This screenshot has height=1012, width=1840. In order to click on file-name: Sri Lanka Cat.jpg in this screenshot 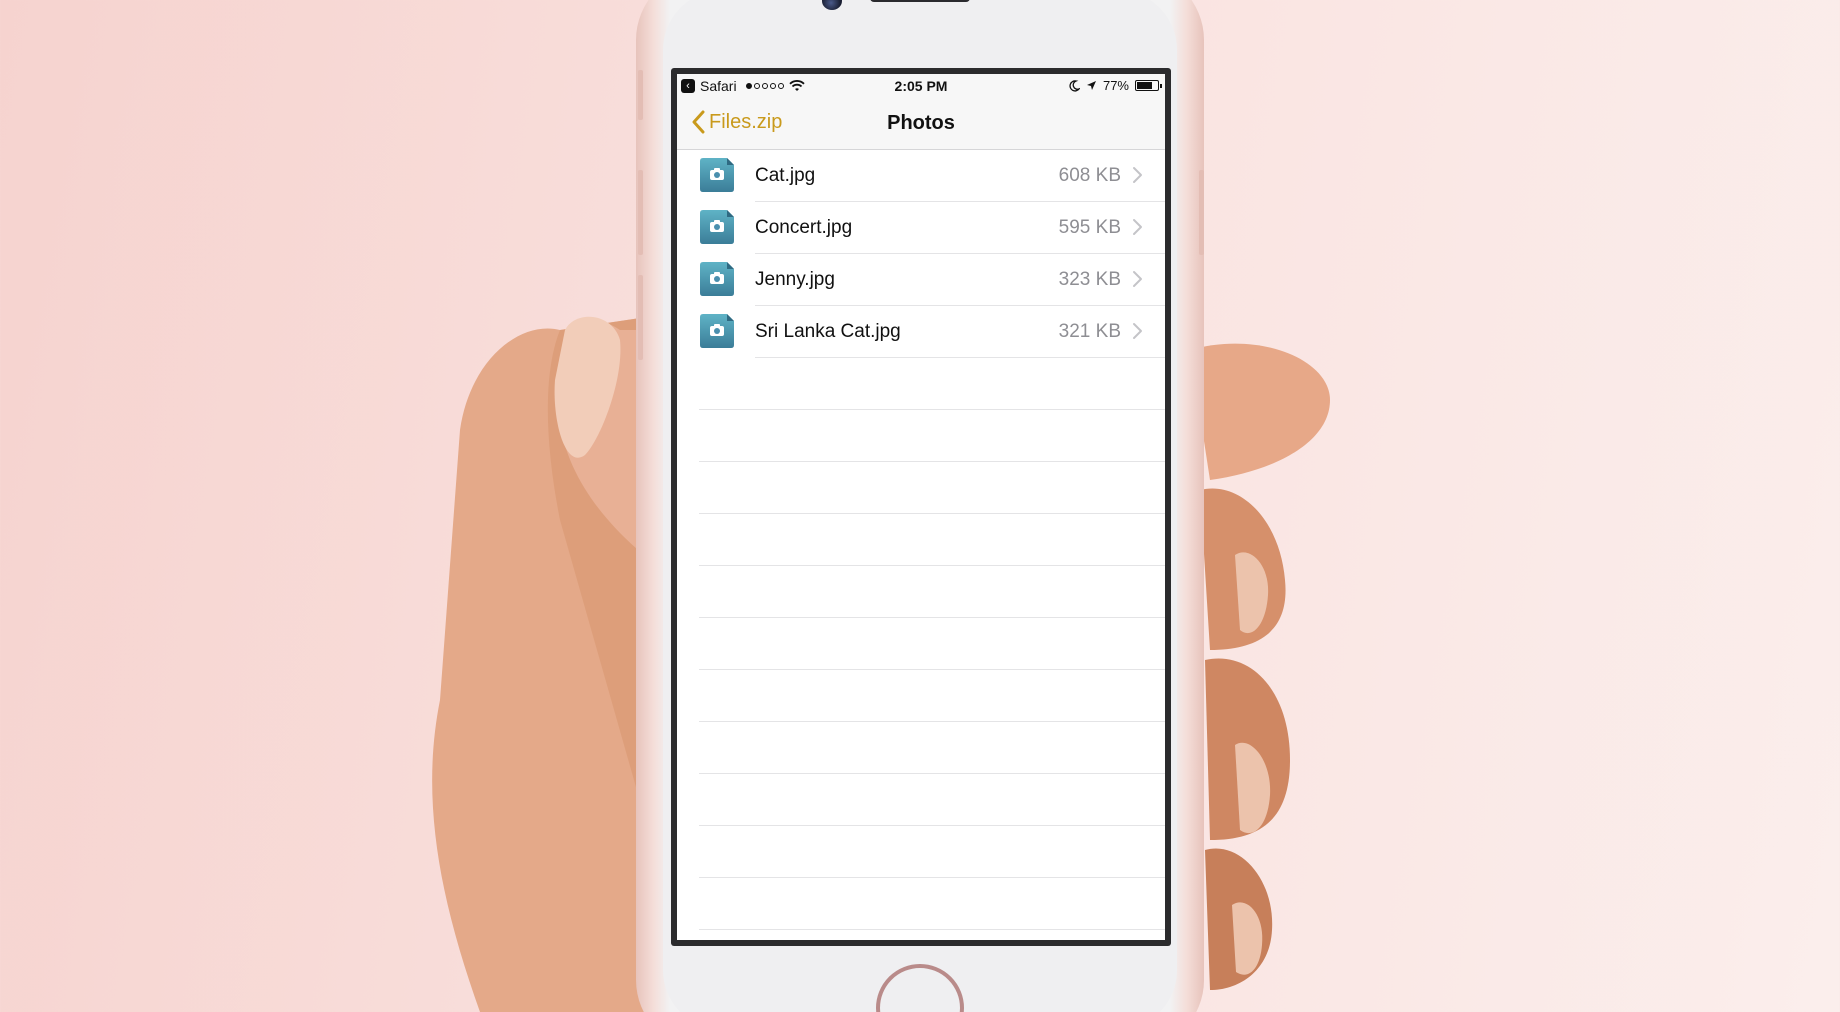, I will do `click(828, 331)`.